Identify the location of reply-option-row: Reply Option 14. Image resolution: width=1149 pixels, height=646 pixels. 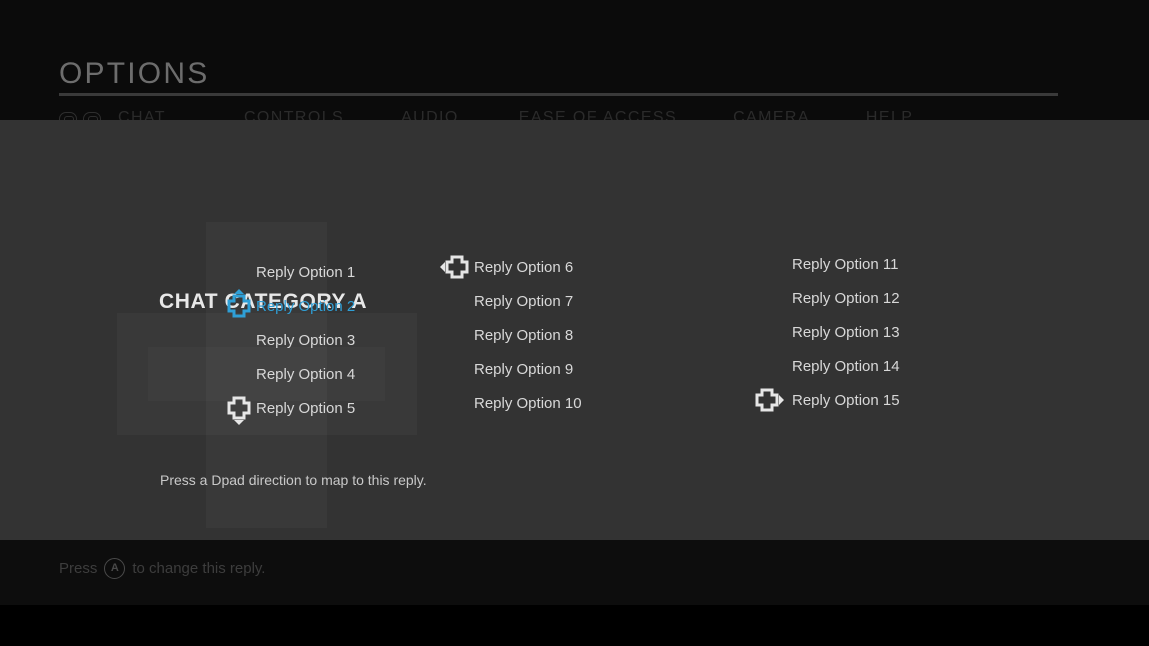
(830, 366).